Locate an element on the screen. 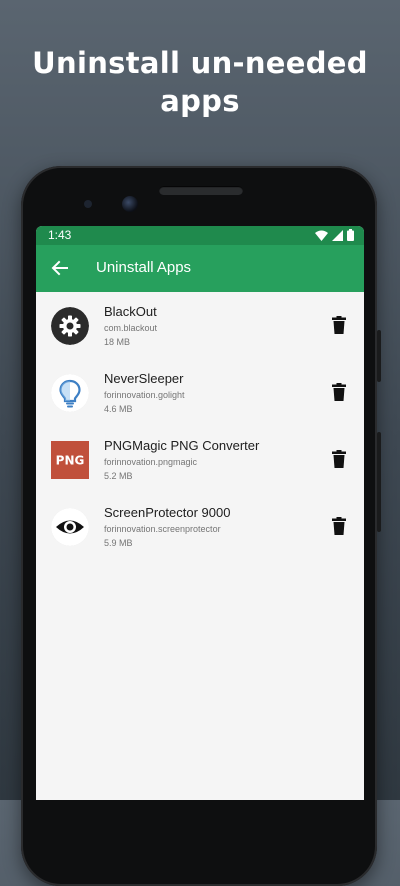 The height and width of the screenshot is (886, 400). app-size: 4.6 MB is located at coordinates (118, 409).